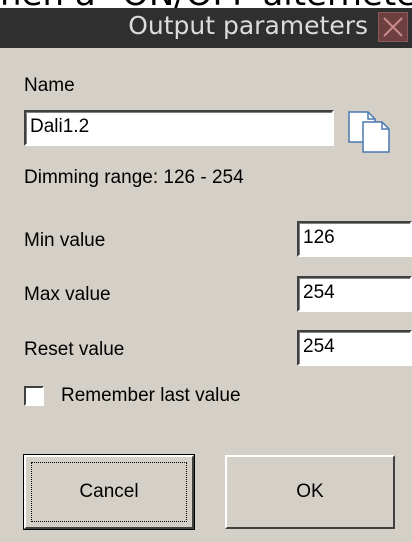  What do you see at coordinates (74, 349) in the screenshot?
I see `reset-value-label: Reset value` at bounding box center [74, 349].